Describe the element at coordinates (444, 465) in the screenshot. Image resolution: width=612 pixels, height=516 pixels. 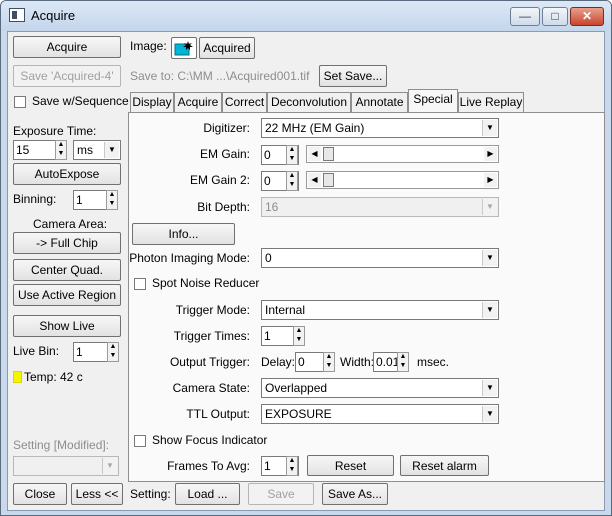
I see `reset-alarm-button: Reset alarm` at that location.